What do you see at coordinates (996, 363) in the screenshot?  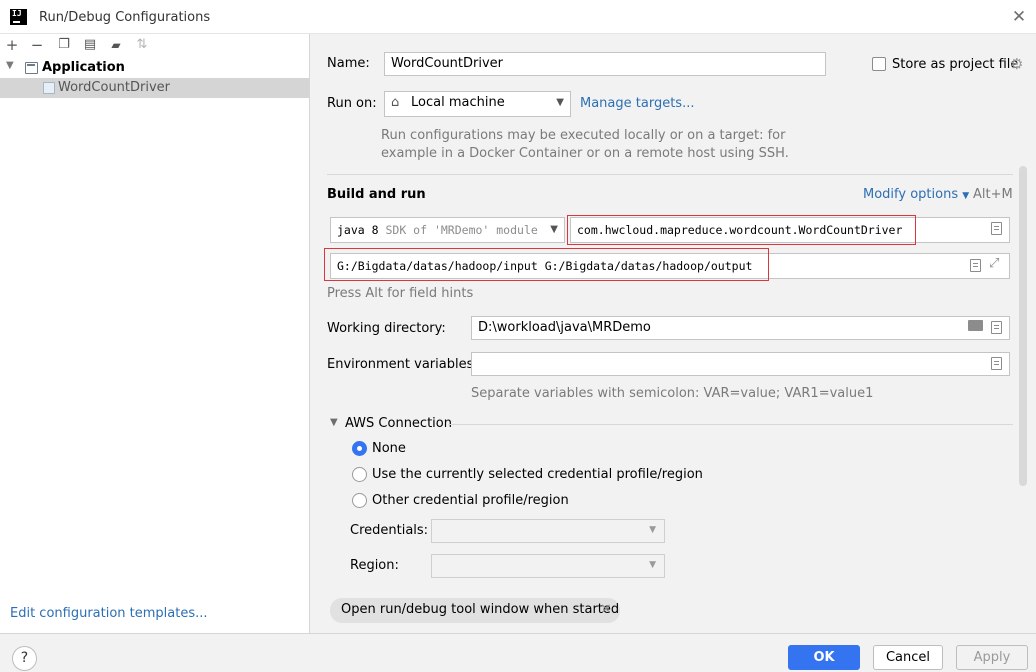 I see `edit-env-icon` at bounding box center [996, 363].